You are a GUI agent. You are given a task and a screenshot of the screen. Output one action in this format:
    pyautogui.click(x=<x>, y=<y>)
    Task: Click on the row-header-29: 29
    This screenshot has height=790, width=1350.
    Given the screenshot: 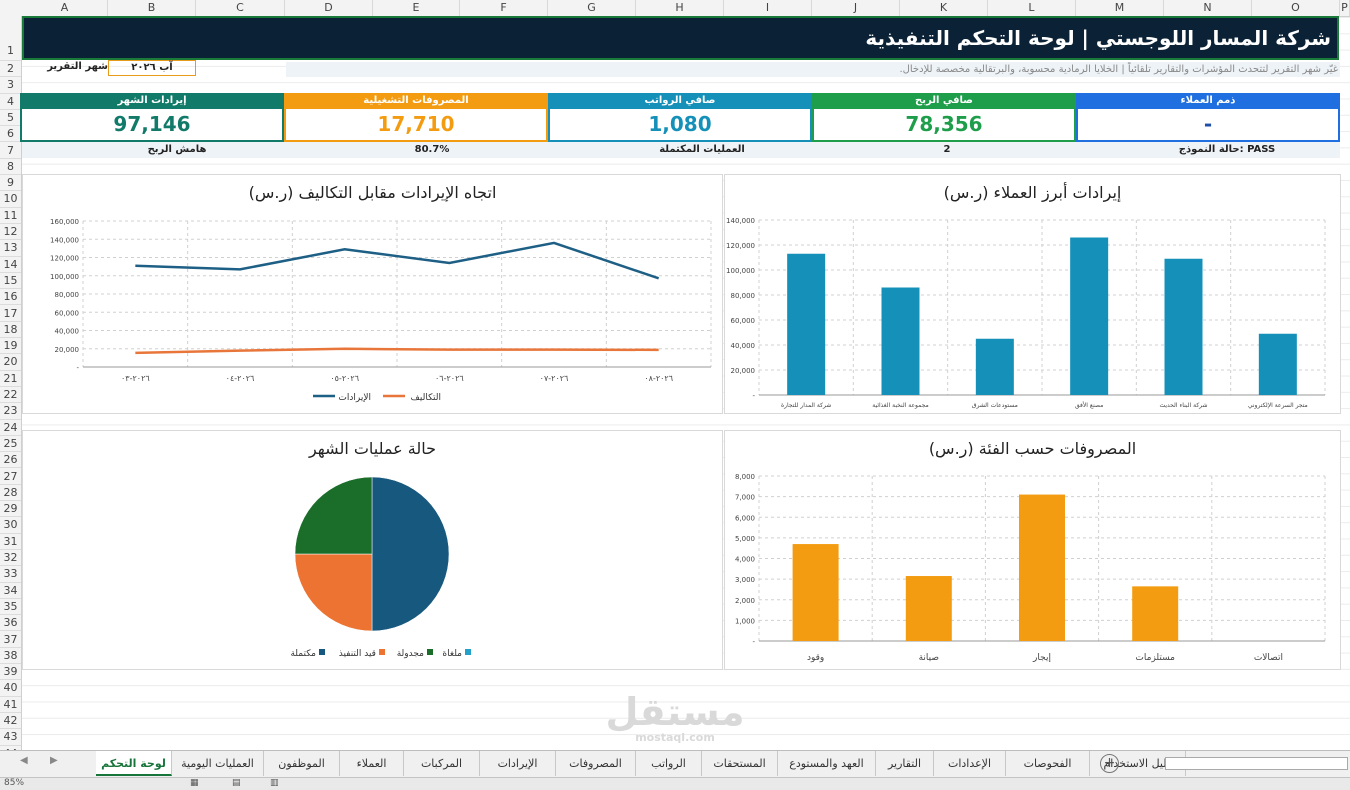 What is the action you would take?
    pyautogui.click(x=10, y=509)
    